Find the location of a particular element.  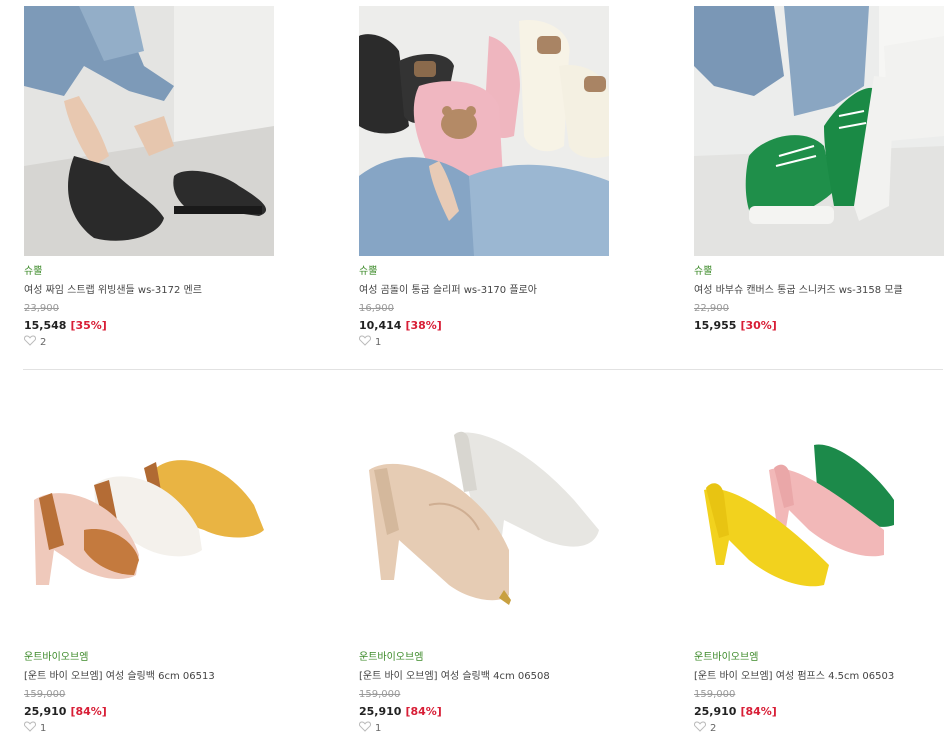

sale-price: 15,955 is located at coordinates (715, 325).